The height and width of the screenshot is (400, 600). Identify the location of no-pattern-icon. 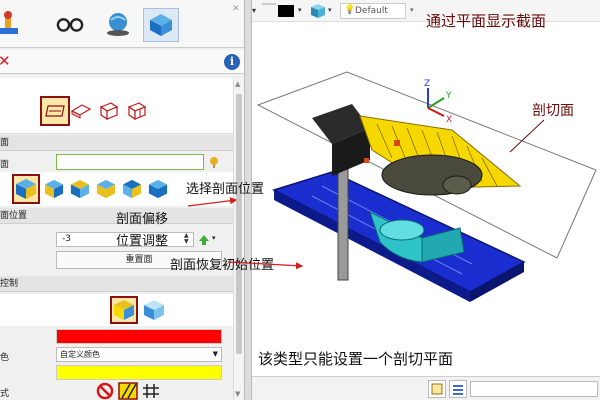
(105, 391).